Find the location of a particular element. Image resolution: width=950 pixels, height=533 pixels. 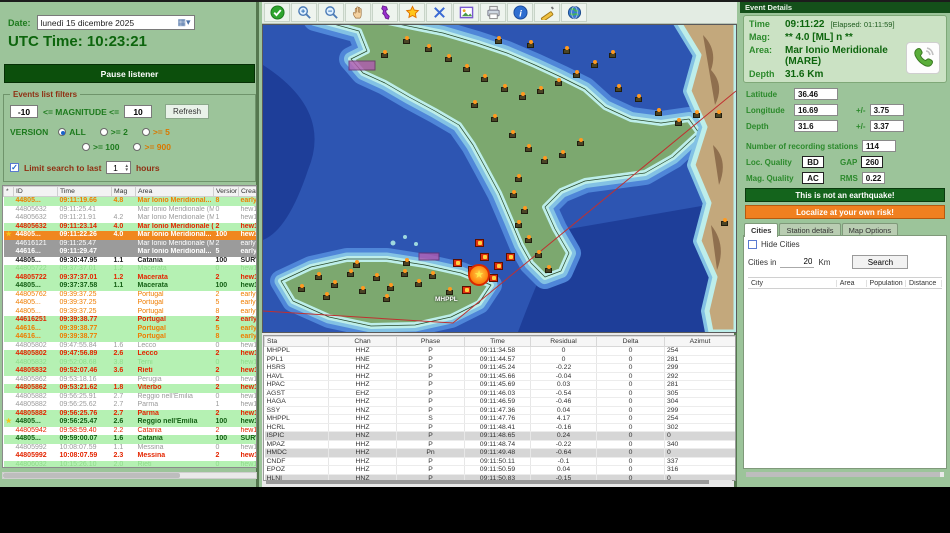

event-row: 44805992 10:08:07.59 2.3 Messina 2 hew1 is located at coordinates (129, 456).